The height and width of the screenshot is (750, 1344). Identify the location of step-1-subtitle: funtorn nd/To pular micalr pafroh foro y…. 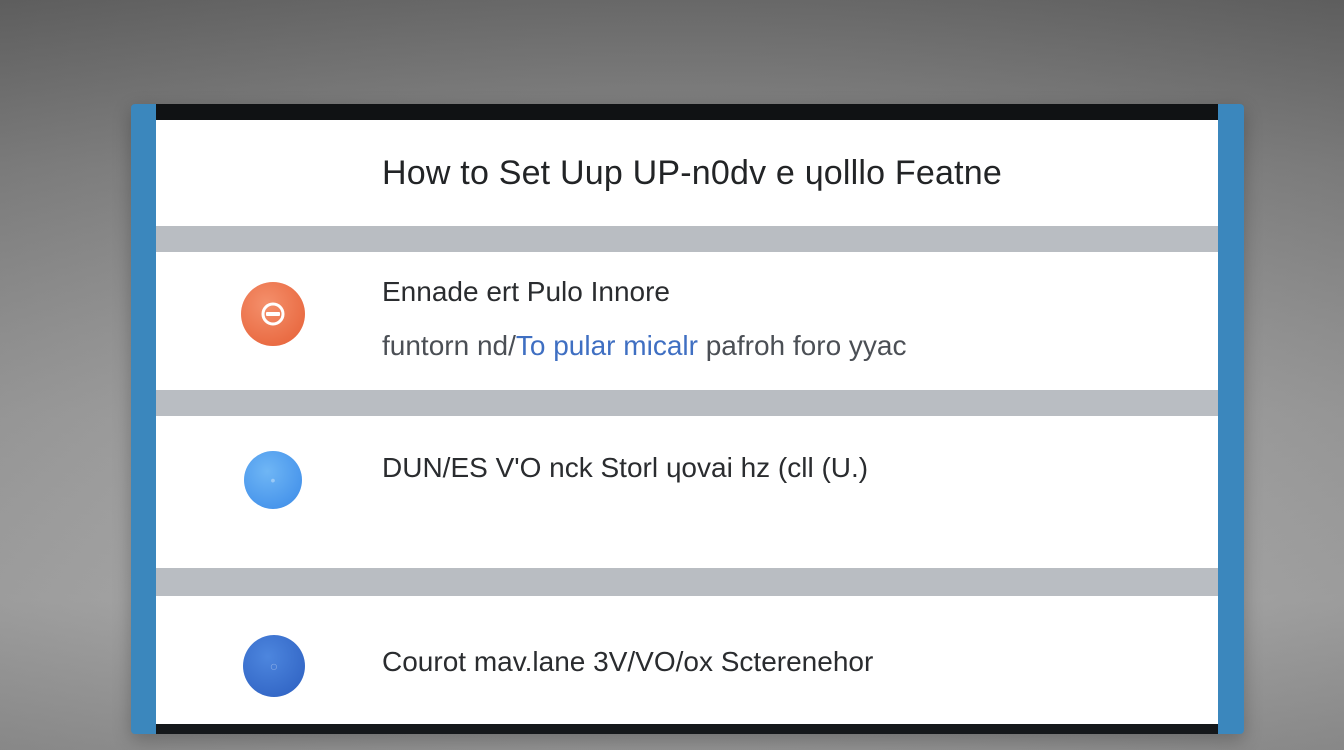
(644, 346).